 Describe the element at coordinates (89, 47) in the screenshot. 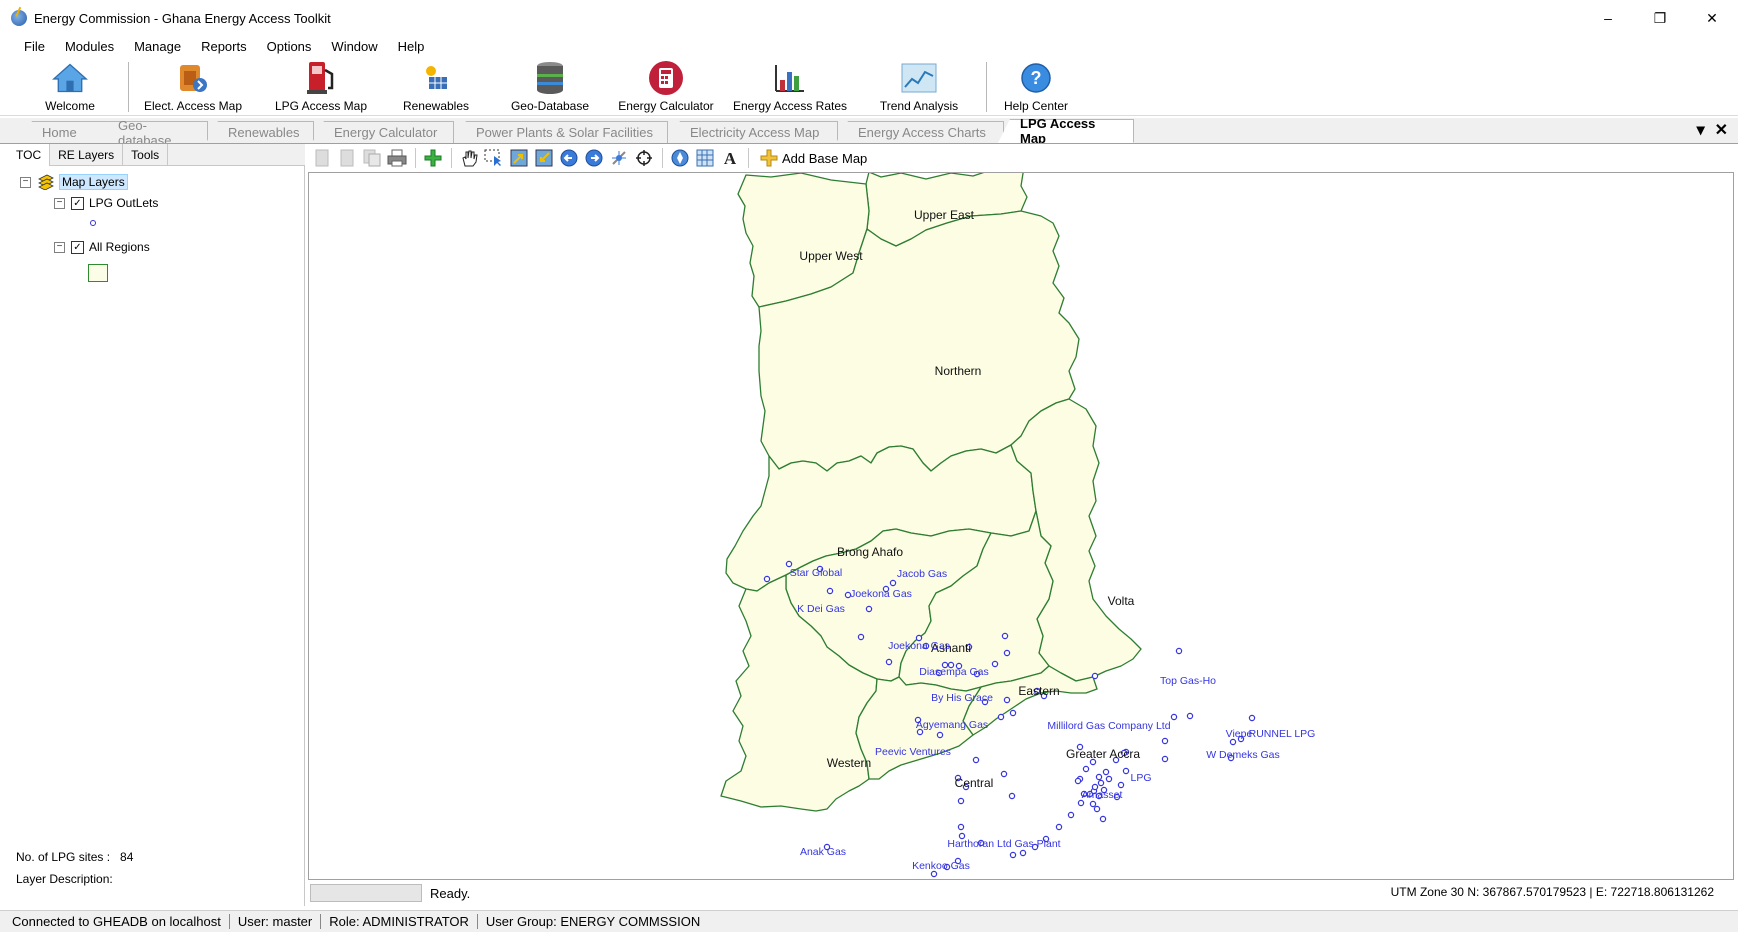

I see `menu-modules: Modules` at that location.